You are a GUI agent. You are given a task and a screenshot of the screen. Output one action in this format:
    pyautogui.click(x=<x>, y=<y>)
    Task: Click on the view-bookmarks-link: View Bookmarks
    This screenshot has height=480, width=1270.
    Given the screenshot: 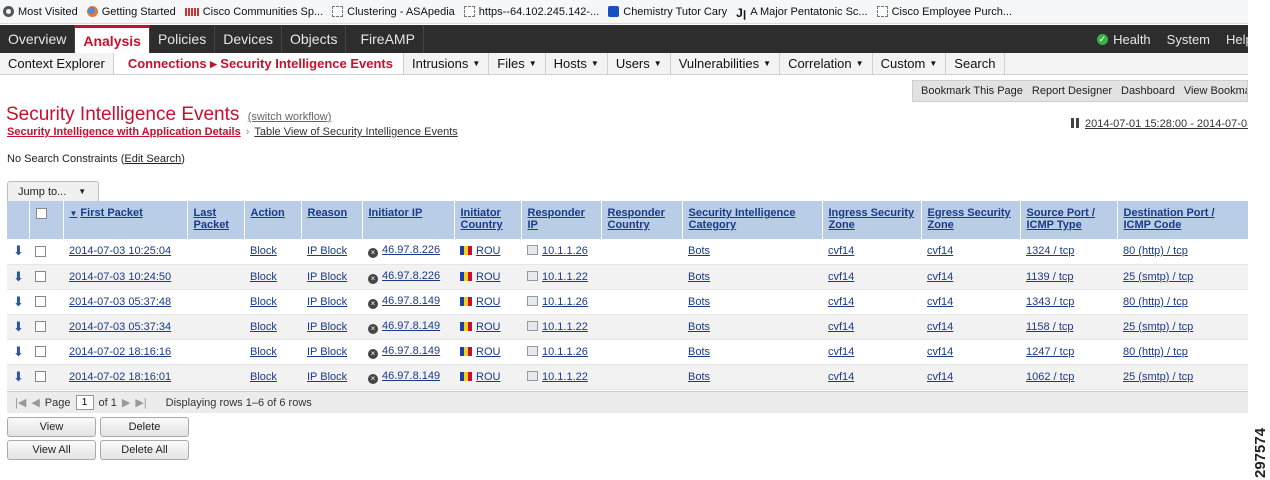 What is the action you would take?
    pyautogui.click(x=1215, y=91)
    